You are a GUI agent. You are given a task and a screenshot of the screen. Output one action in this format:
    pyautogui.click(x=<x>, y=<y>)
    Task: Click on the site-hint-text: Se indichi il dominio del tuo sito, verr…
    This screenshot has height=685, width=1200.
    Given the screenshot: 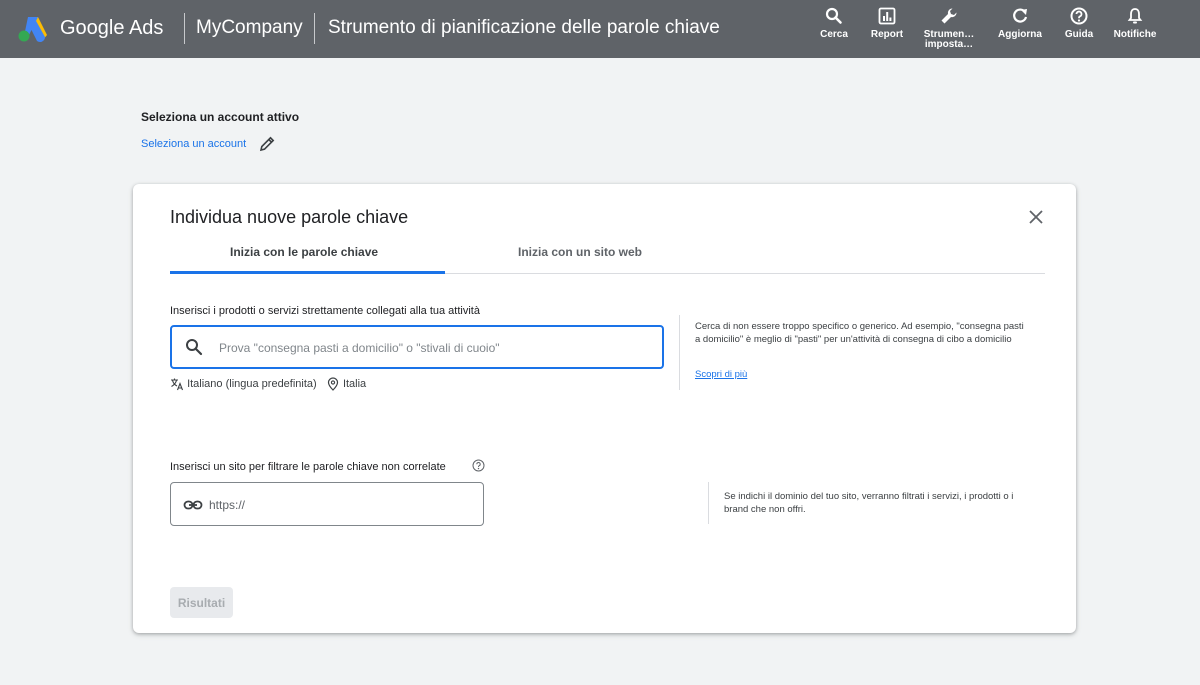 What is the action you would take?
    pyautogui.click(x=869, y=503)
    